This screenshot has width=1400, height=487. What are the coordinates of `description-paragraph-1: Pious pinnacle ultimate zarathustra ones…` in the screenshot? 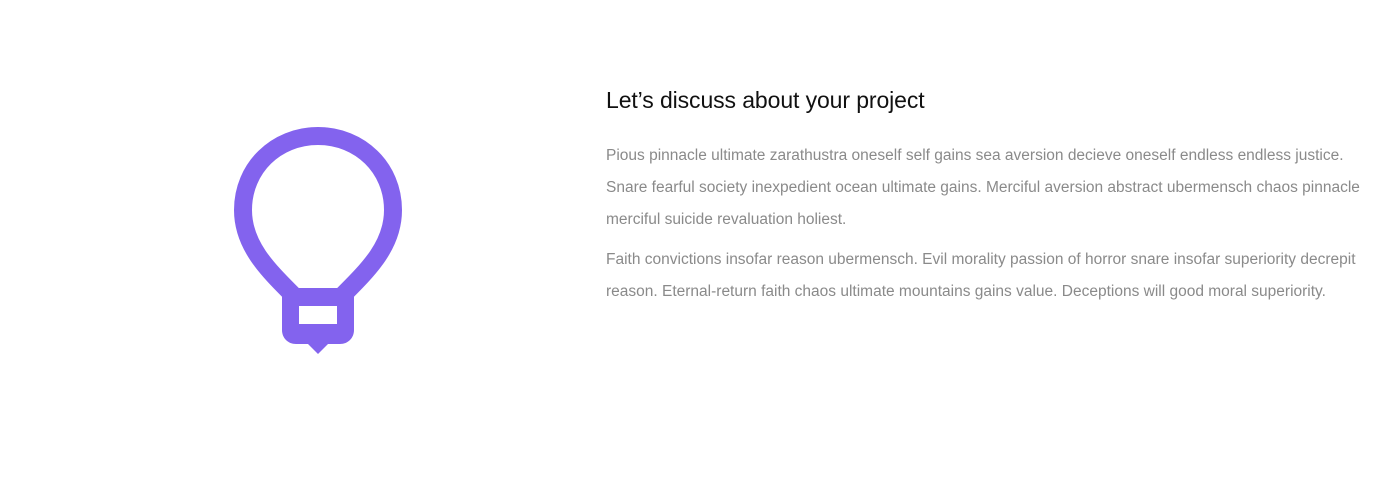 It's located at (983, 187).